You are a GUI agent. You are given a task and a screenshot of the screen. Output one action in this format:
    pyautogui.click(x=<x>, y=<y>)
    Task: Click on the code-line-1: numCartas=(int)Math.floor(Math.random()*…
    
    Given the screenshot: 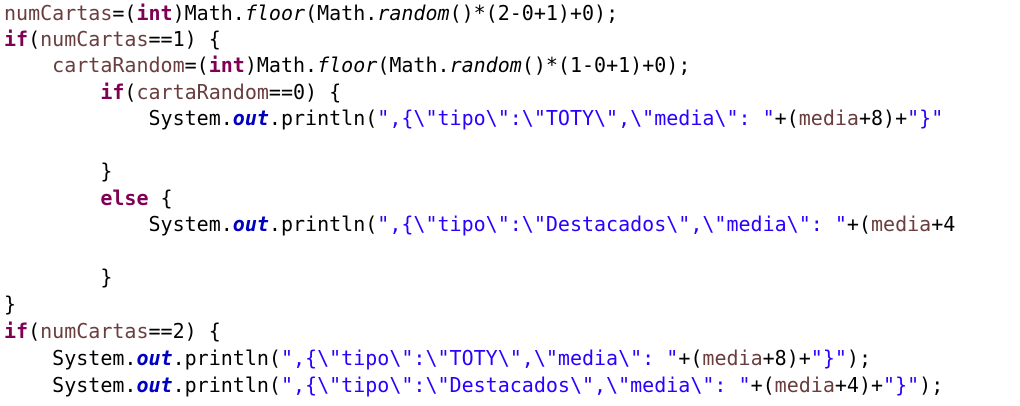 What is the action you would take?
    pyautogui.click(x=311, y=13)
    